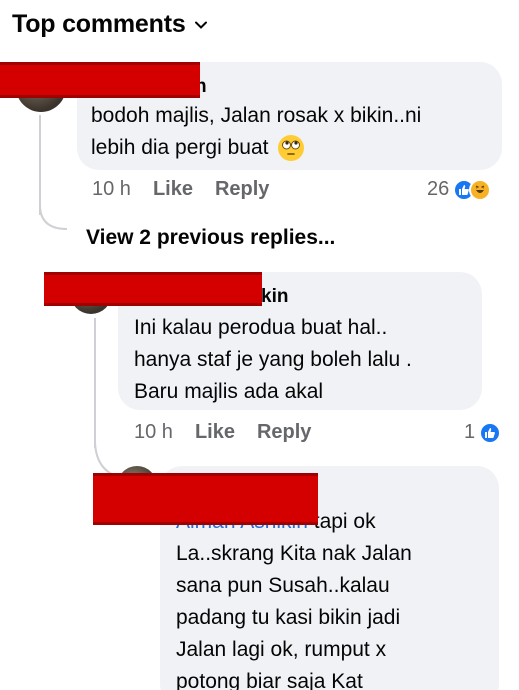 The height and width of the screenshot is (690, 519). I want to click on rolling-eyes-emoji-icon, so click(291, 148).